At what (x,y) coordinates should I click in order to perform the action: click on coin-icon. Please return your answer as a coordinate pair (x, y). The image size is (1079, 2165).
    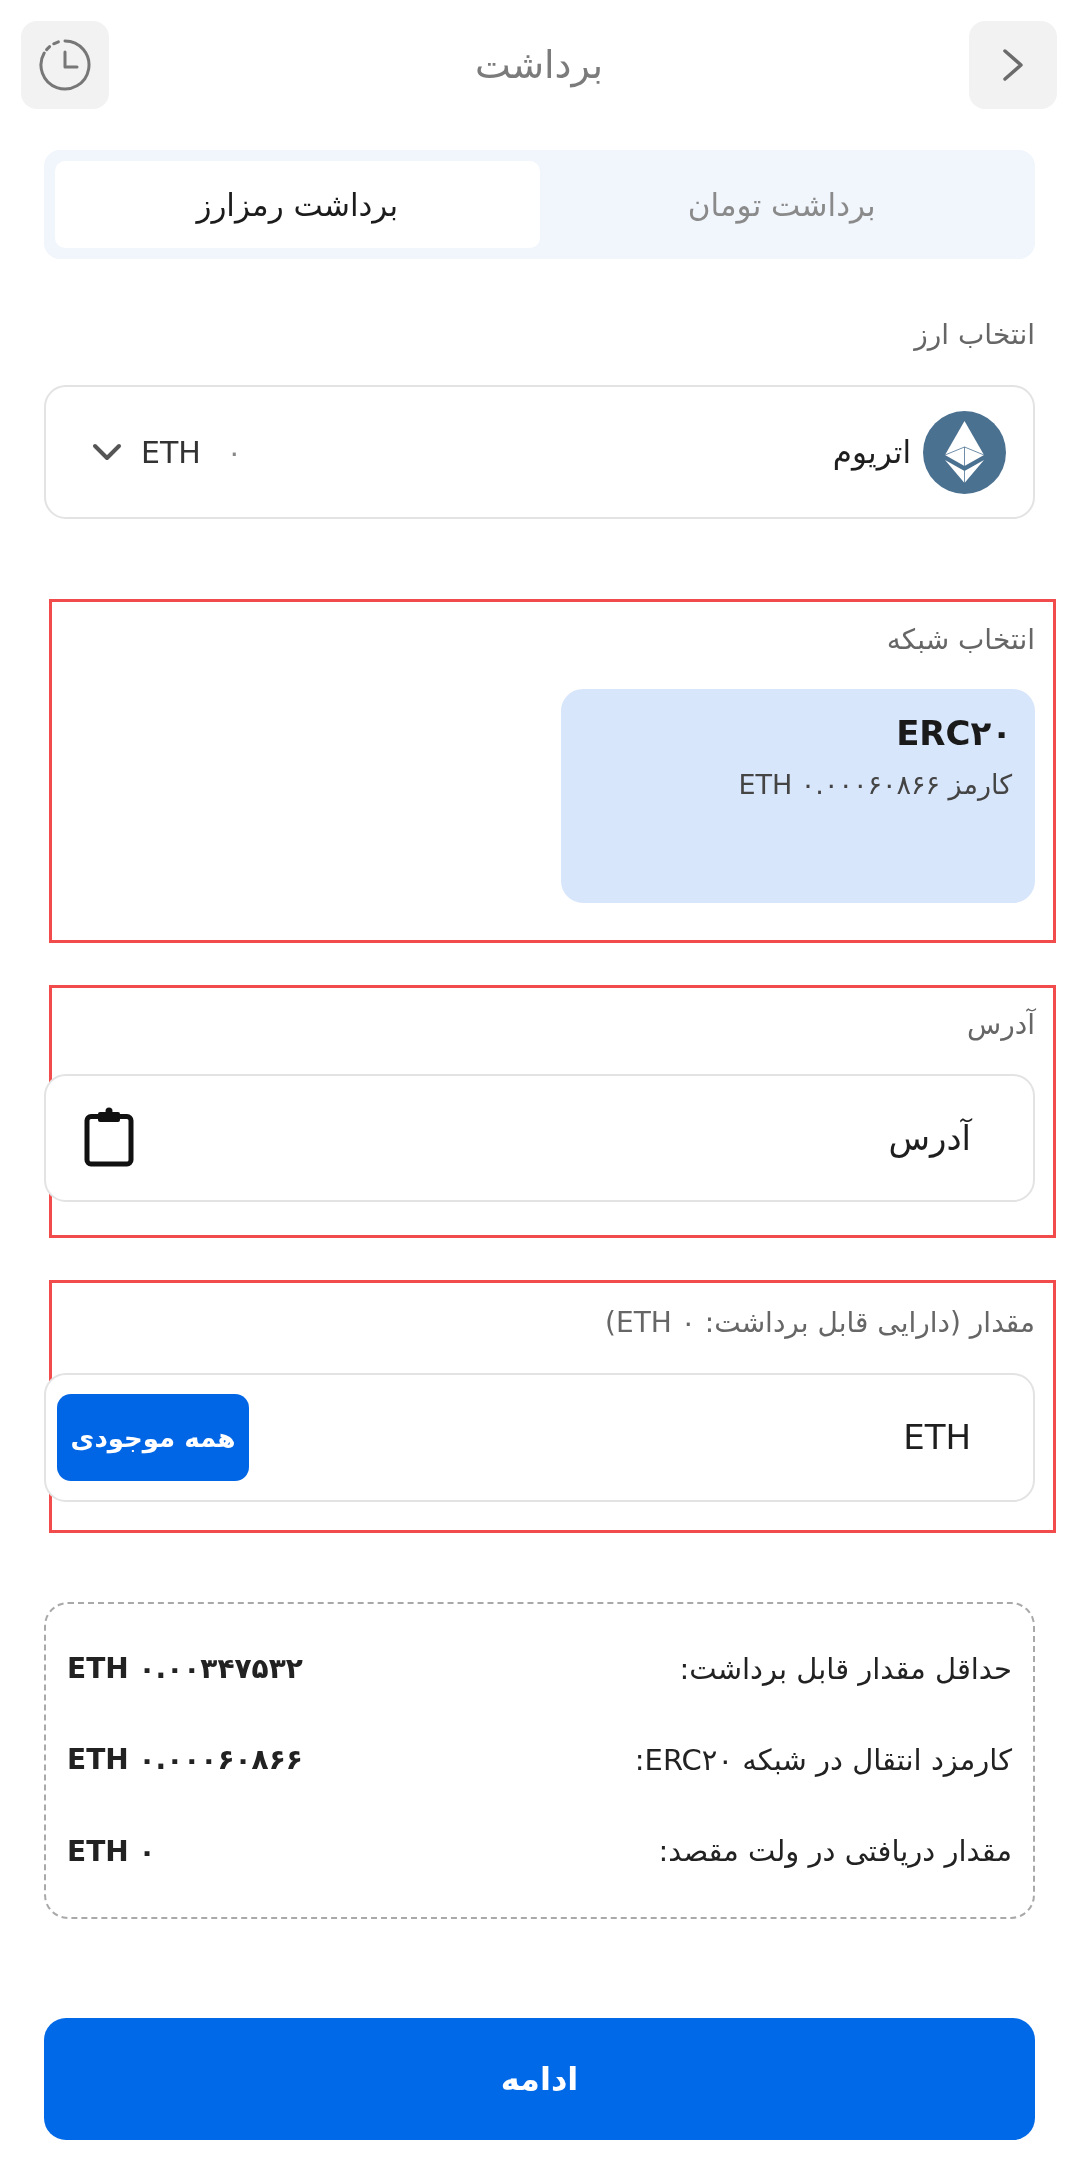
    Looking at the image, I should click on (964, 452).